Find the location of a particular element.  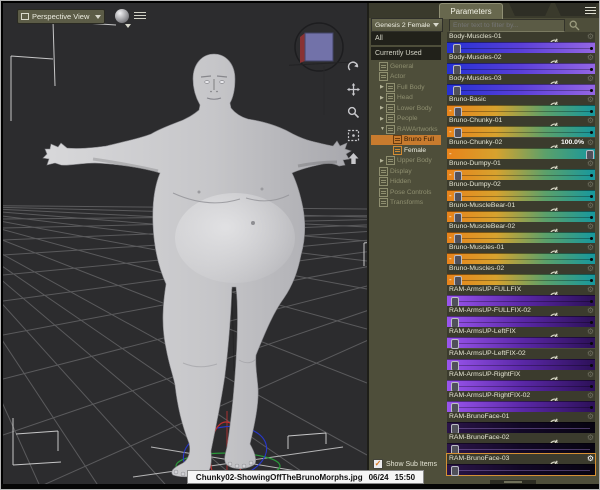

orbit-tool-icon is located at coordinates (353, 66).